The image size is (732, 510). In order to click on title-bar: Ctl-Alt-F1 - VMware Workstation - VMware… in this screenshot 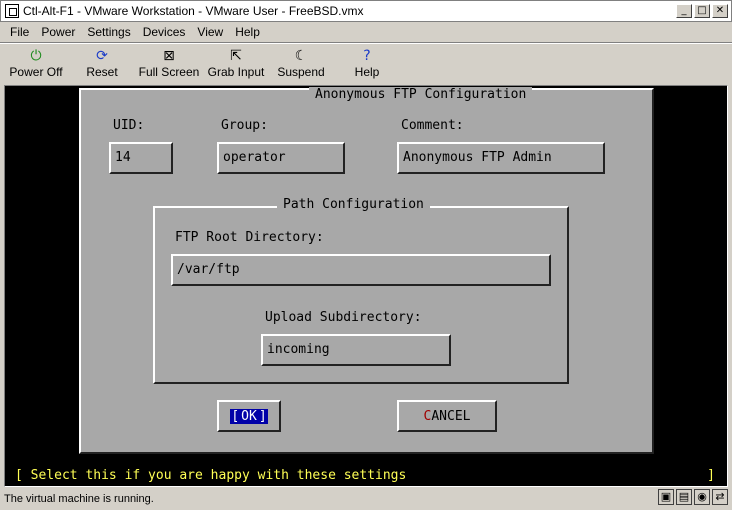, I will do `click(366, 11)`.